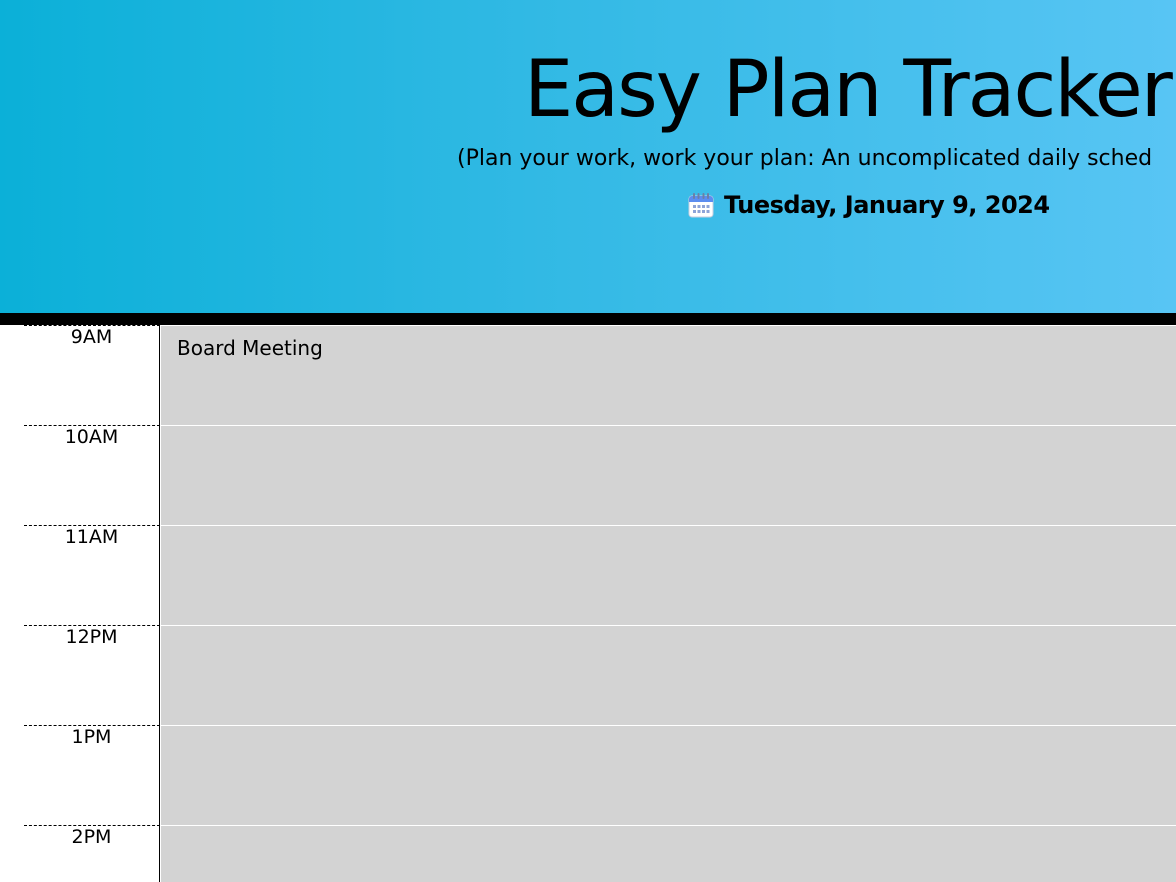 This screenshot has width=1176, height=882. What do you see at coordinates (668, 375) in the screenshot?
I see `event-input: Board Meeting` at bounding box center [668, 375].